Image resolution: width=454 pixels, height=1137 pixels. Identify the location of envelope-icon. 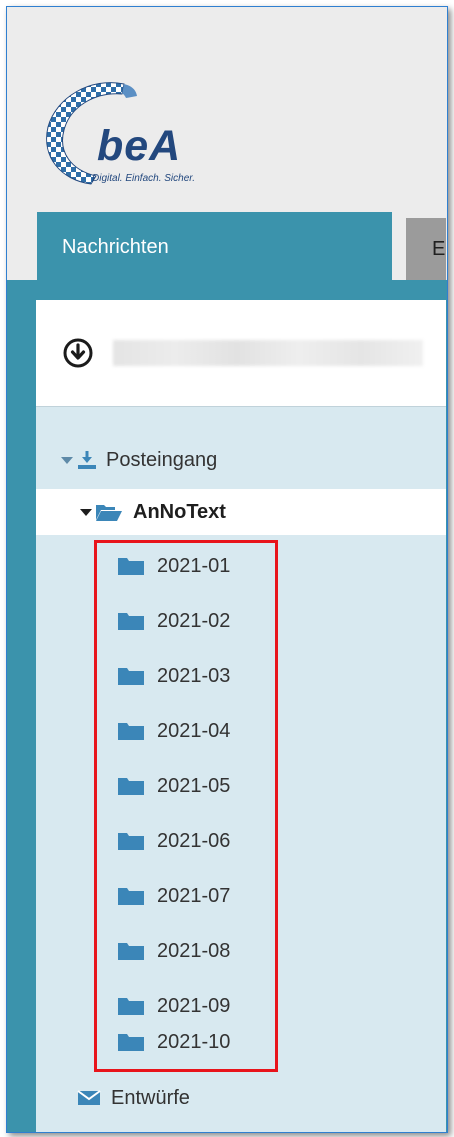
(89, 1097).